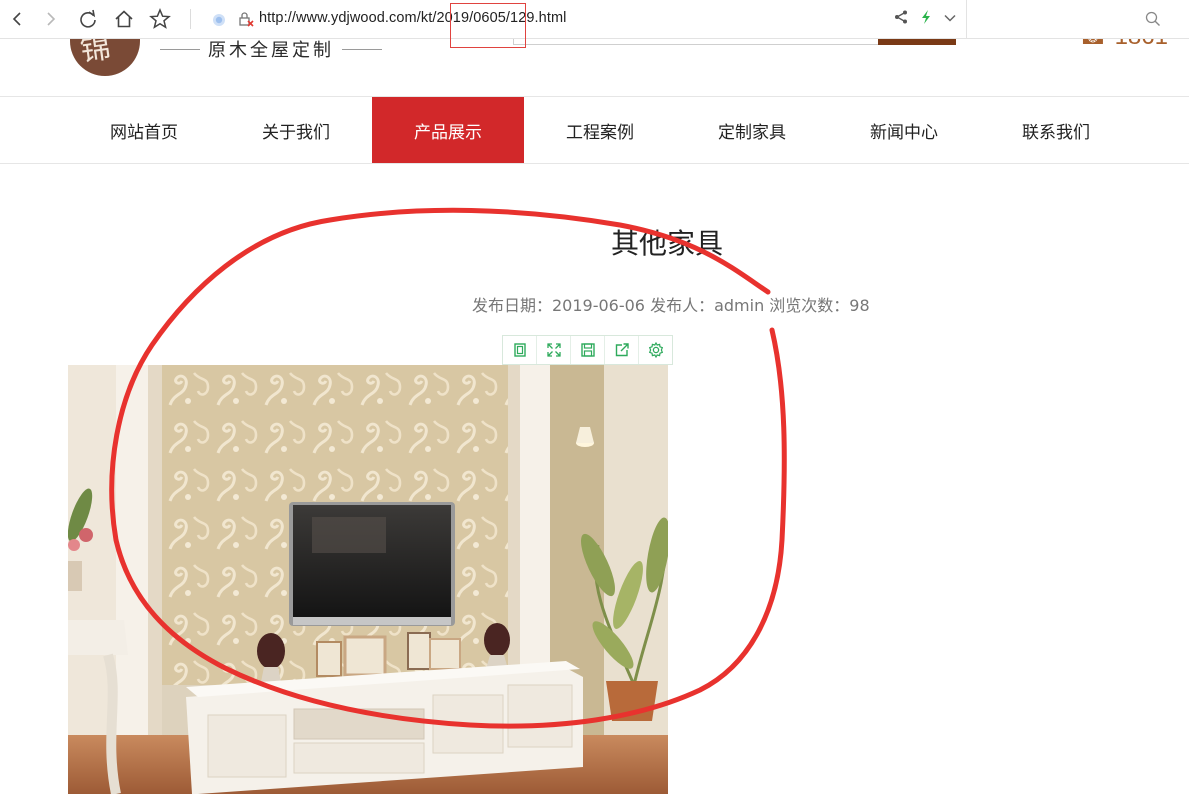  I want to click on address-bar-actions, so click(925, 19).